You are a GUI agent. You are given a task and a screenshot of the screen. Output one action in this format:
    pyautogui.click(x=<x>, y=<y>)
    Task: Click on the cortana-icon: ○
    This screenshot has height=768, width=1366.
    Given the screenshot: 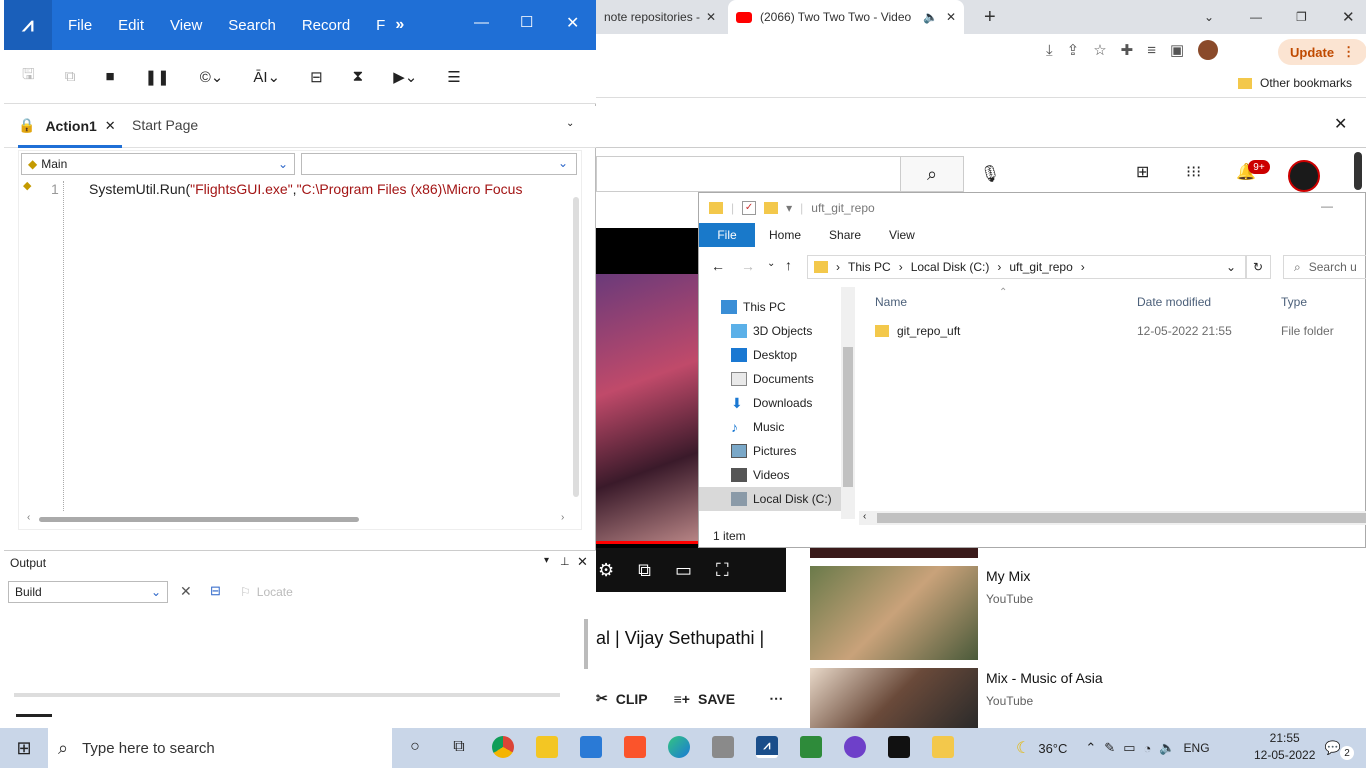 What is the action you would take?
    pyautogui.click(x=415, y=747)
    